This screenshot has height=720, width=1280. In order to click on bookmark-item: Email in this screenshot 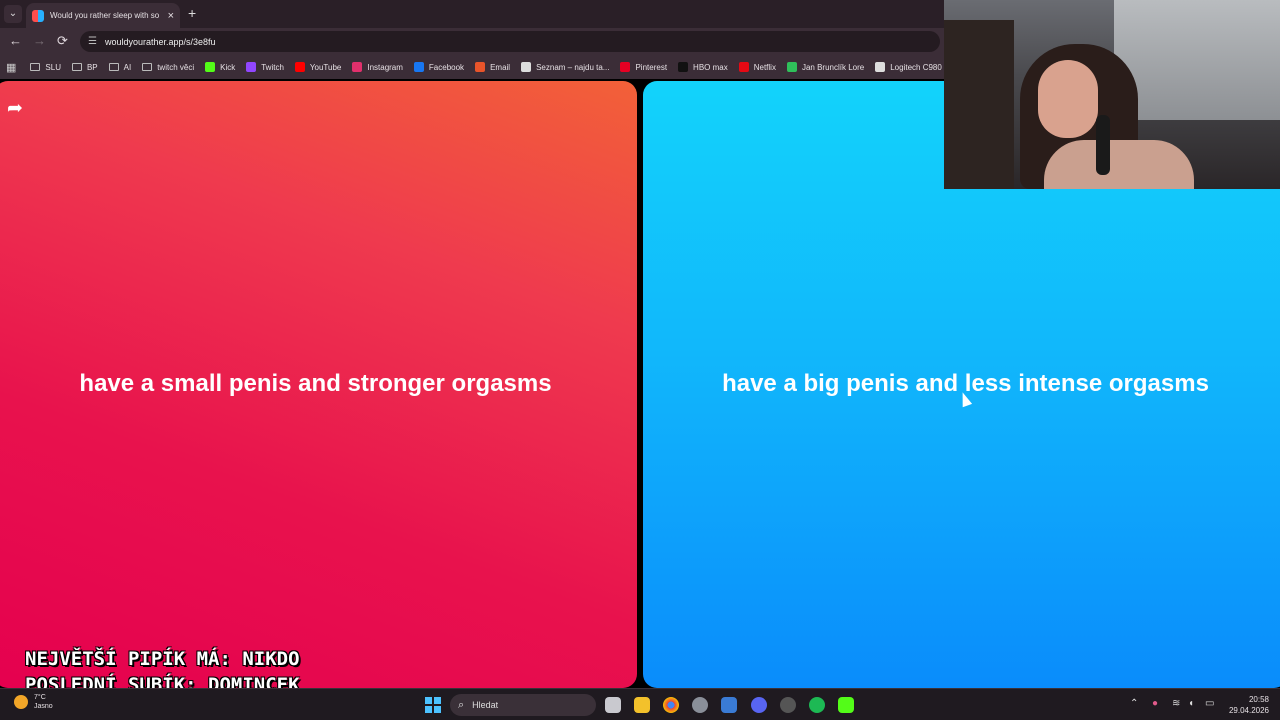, I will do `click(492, 67)`.